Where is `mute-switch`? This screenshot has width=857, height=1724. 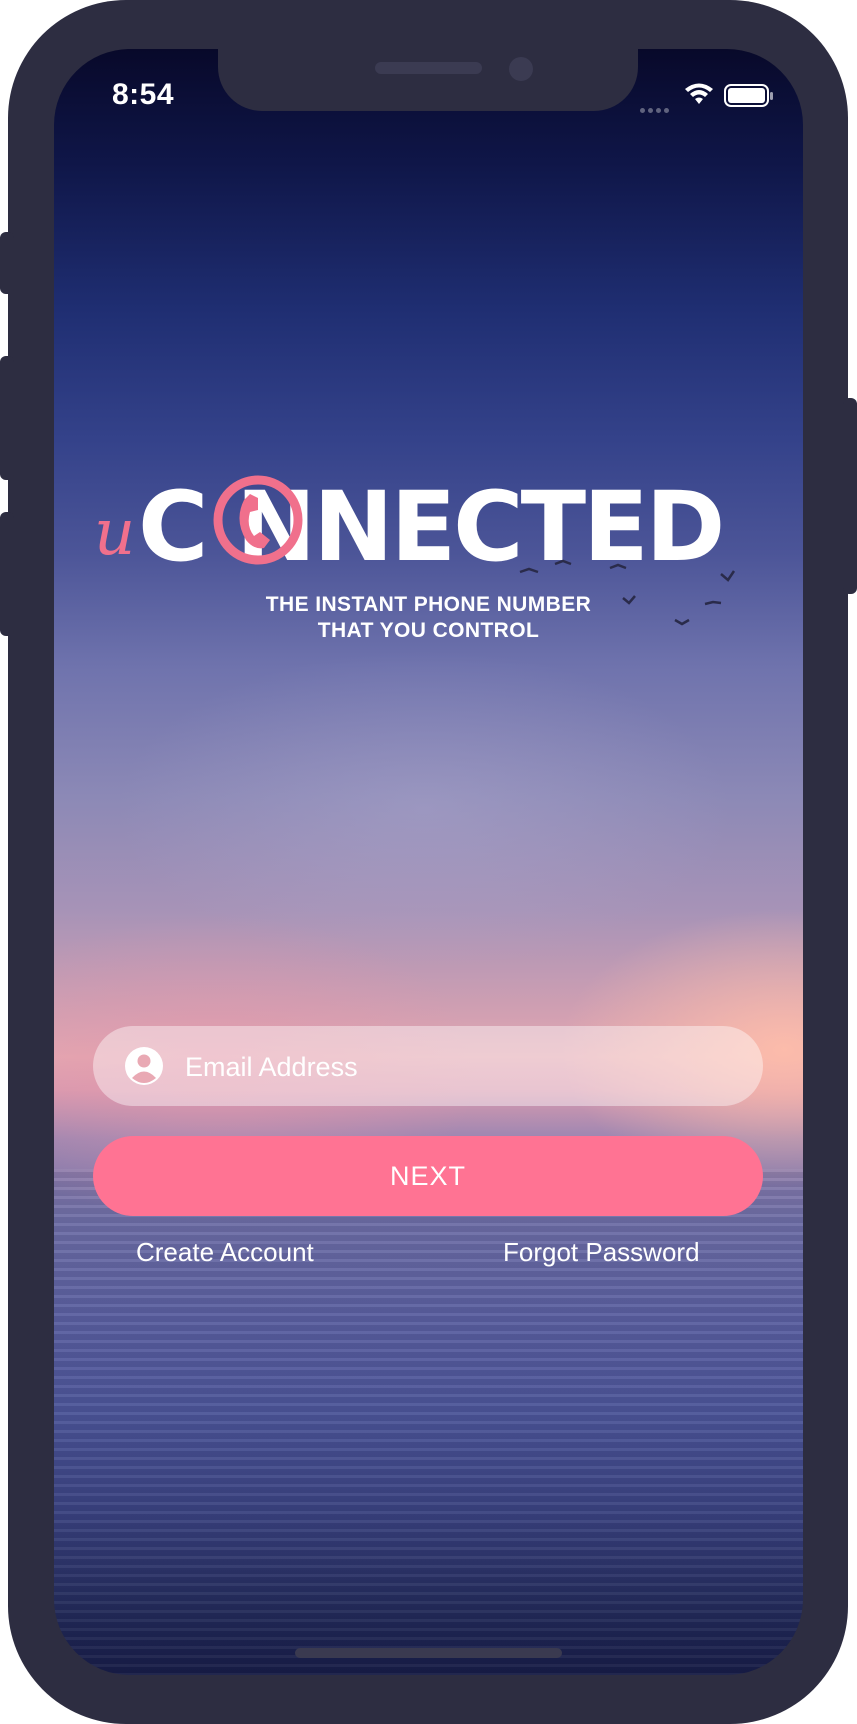 mute-switch is located at coordinates (7, 263).